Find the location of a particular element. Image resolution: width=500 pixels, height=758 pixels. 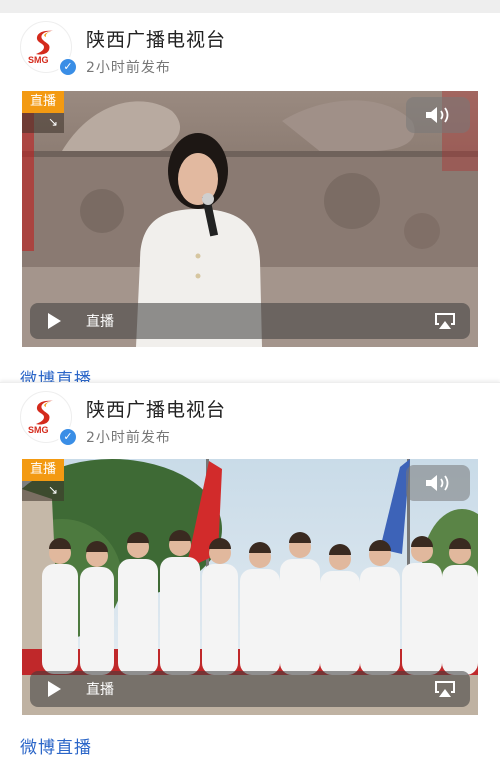

top-divider is located at coordinates (250, 6).